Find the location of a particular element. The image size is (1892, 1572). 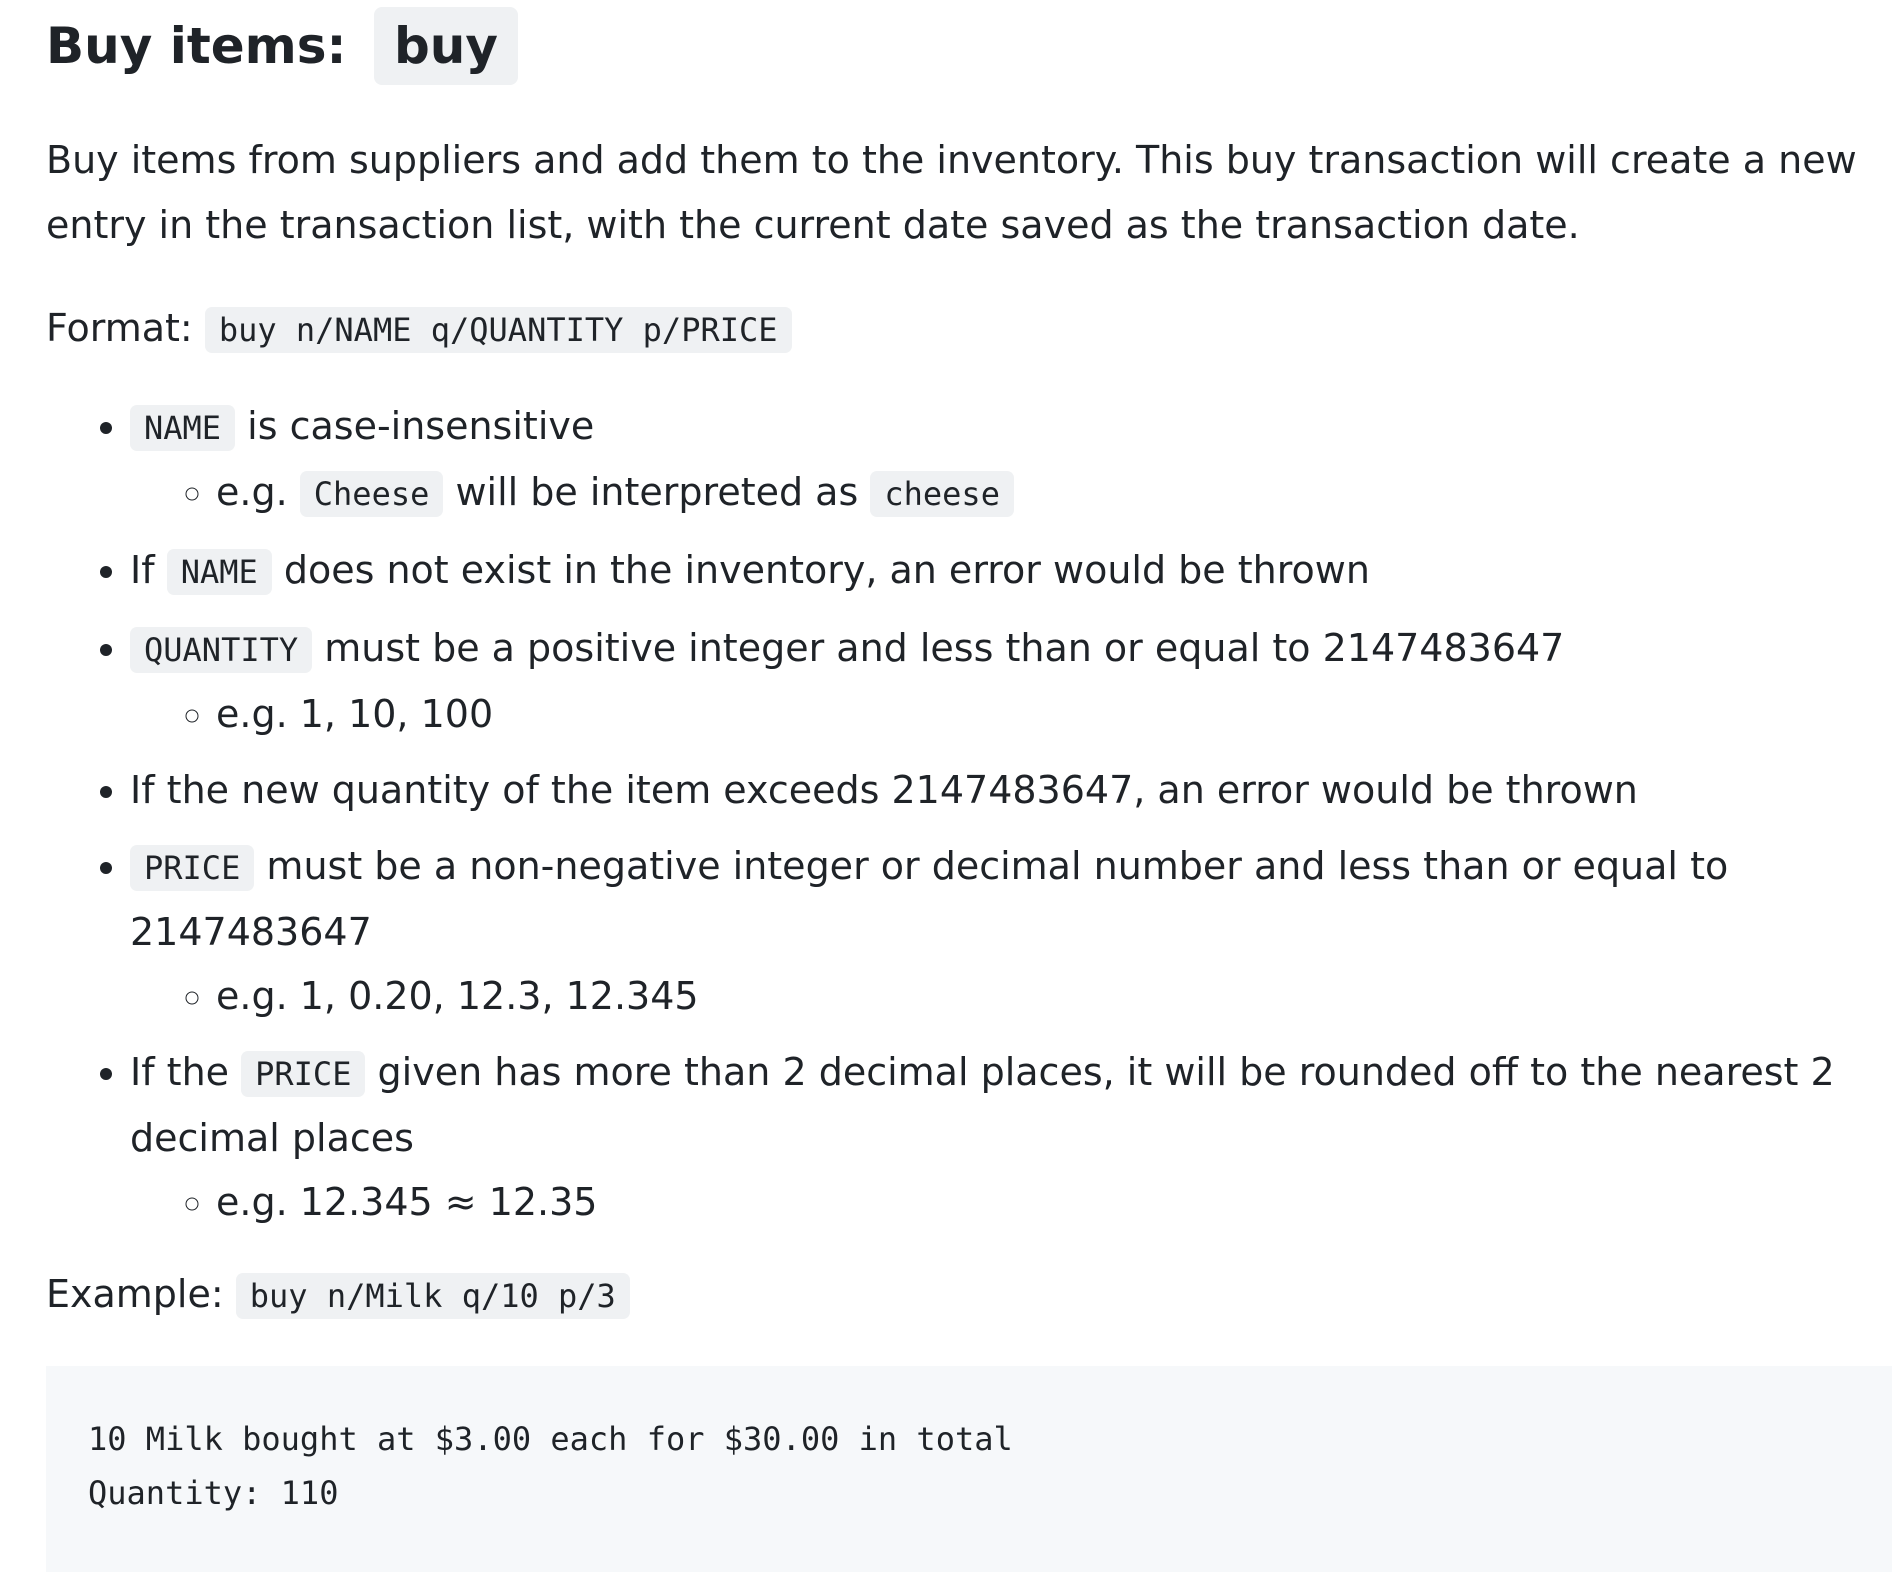

format-label: Format: is located at coordinates (119, 328).